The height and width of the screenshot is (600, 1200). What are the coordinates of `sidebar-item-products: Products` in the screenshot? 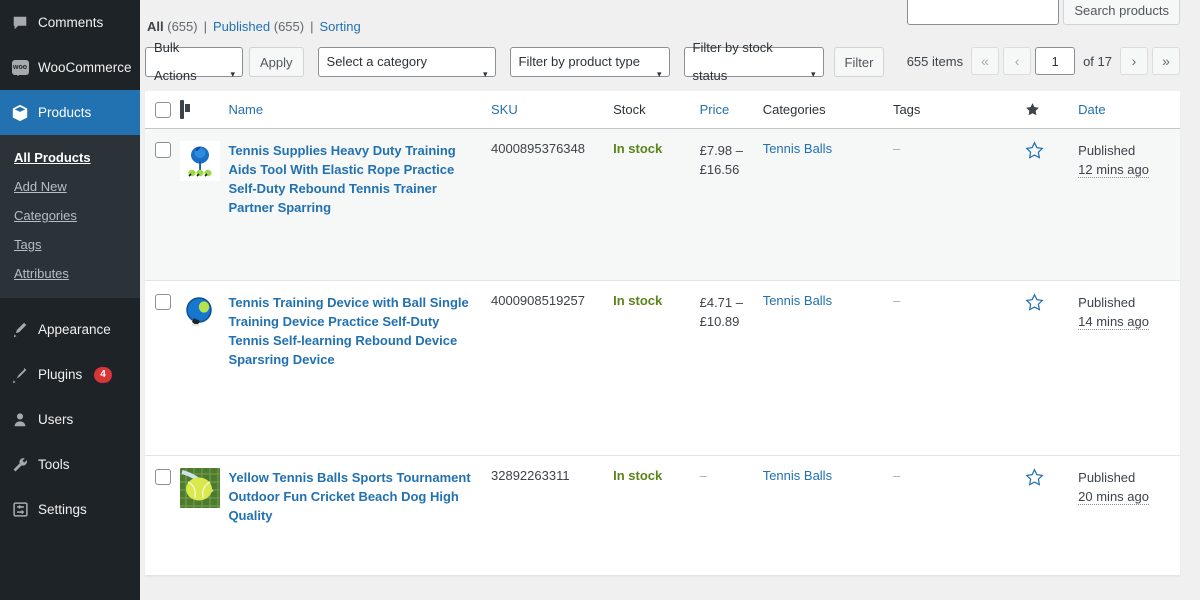 It's located at (70, 112).